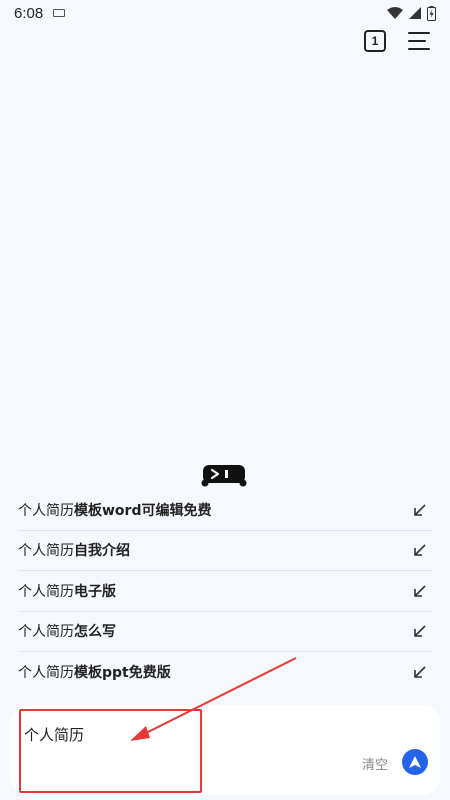 This screenshot has height=800, width=450. I want to click on tabs-button: 1, so click(375, 41).